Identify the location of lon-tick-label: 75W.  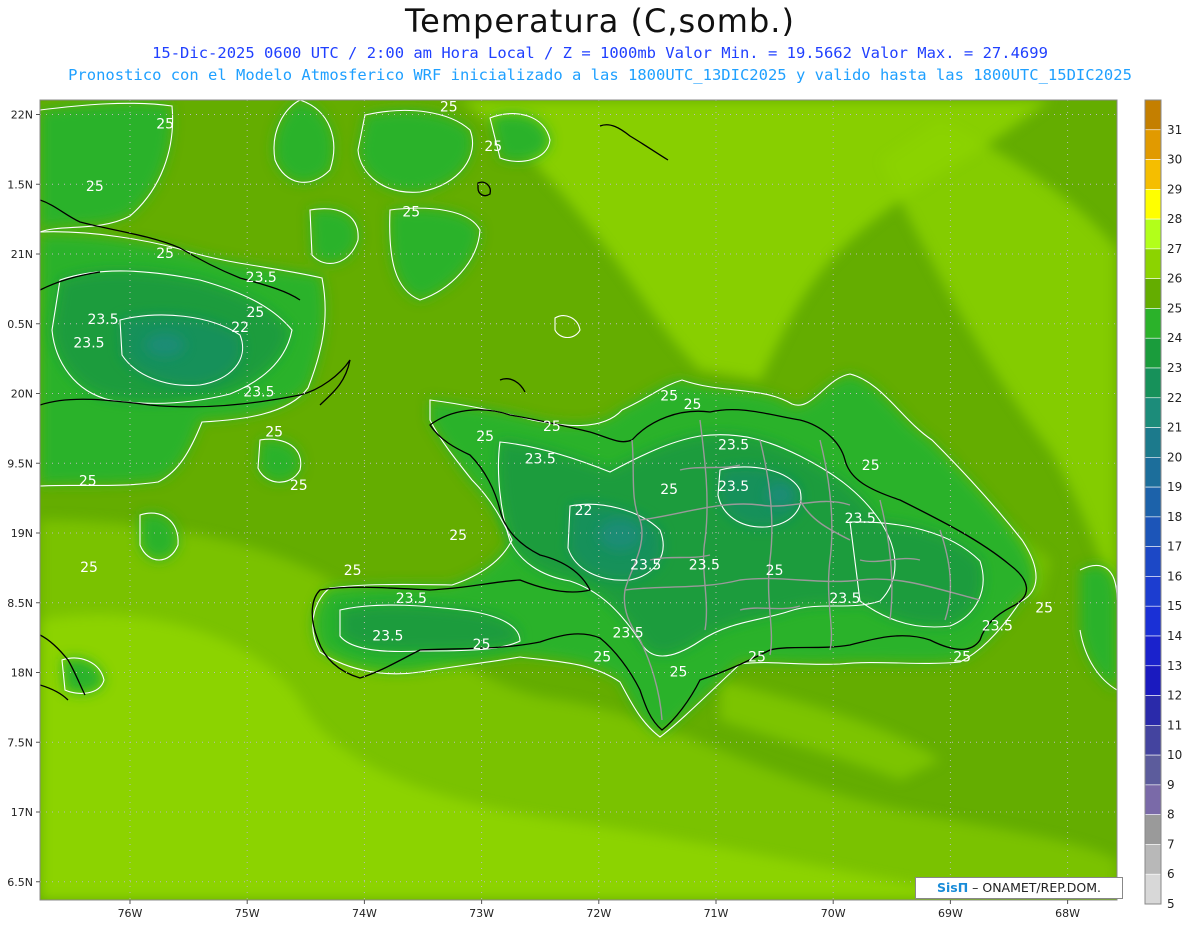
(247, 913).